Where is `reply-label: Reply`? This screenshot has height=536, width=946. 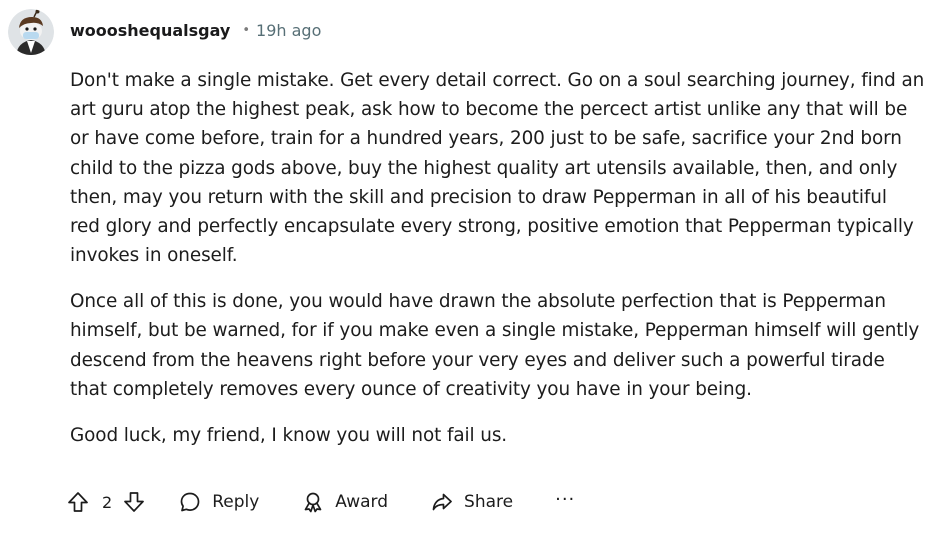
reply-label: Reply is located at coordinates (236, 502).